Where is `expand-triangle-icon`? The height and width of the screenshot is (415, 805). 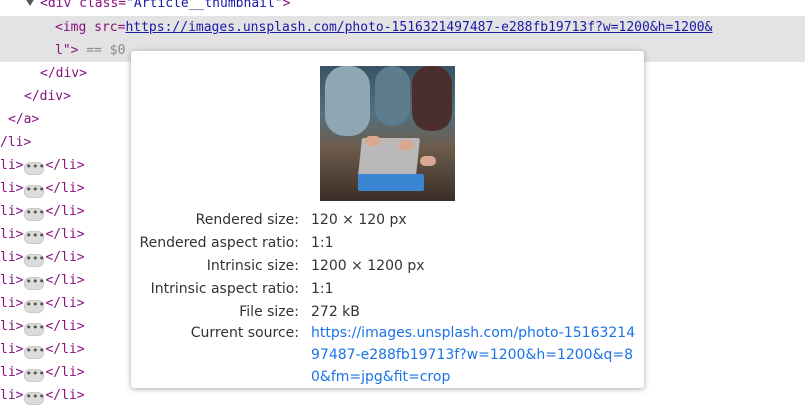
expand-triangle-icon is located at coordinates (30, 3).